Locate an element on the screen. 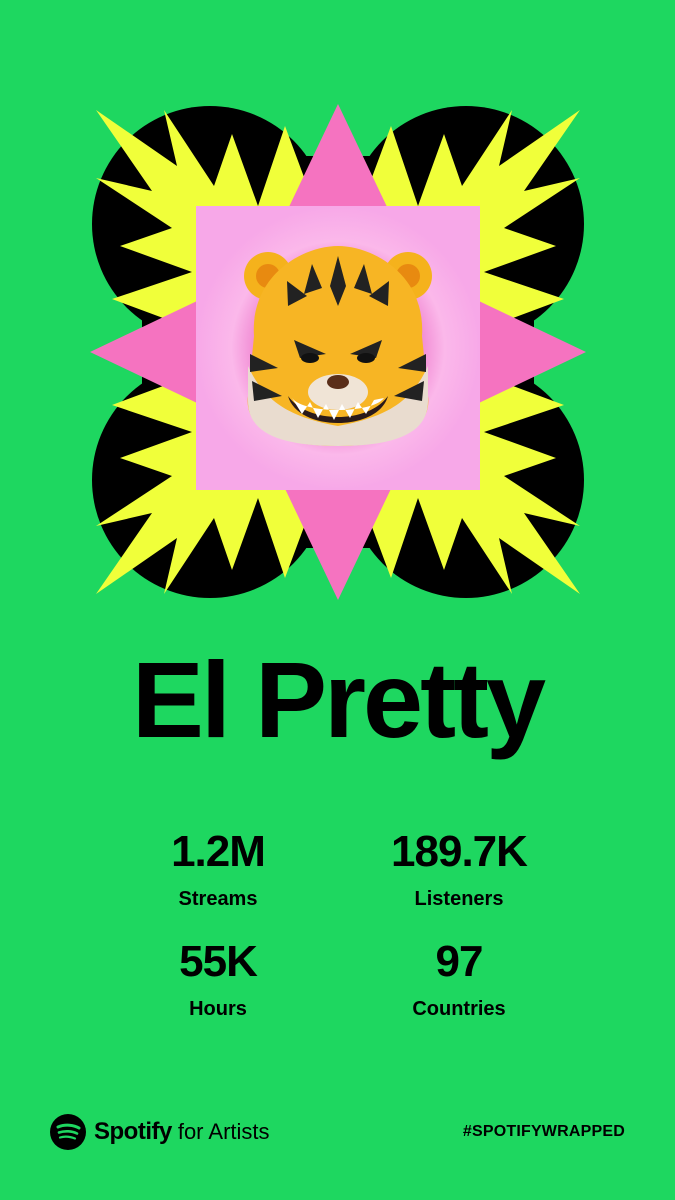  stat-value: 55K is located at coordinates (218, 961).